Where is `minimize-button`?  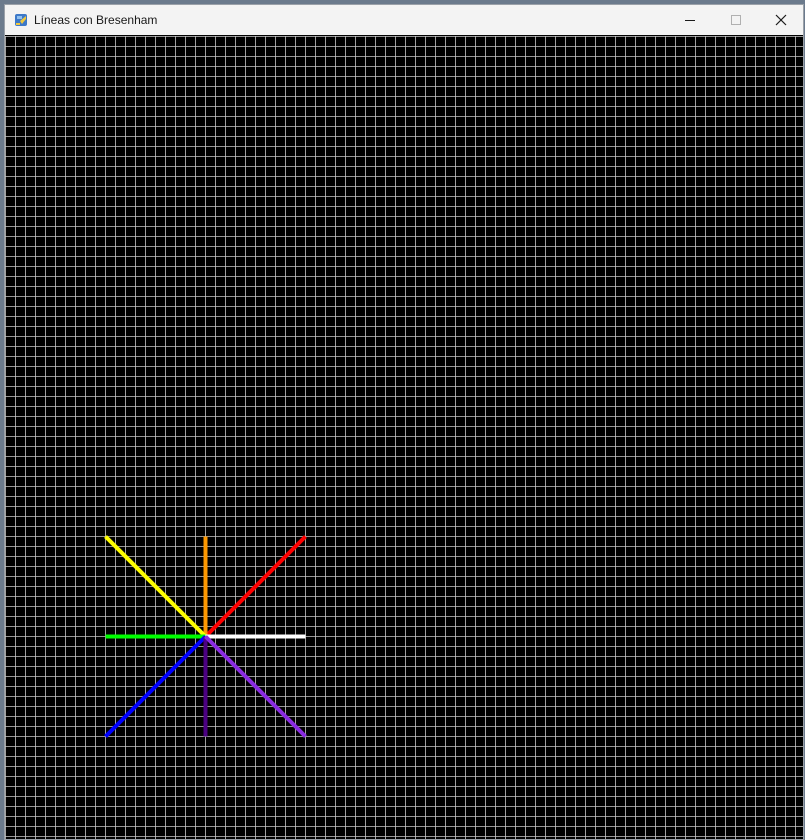
minimize-button is located at coordinates (690, 20).